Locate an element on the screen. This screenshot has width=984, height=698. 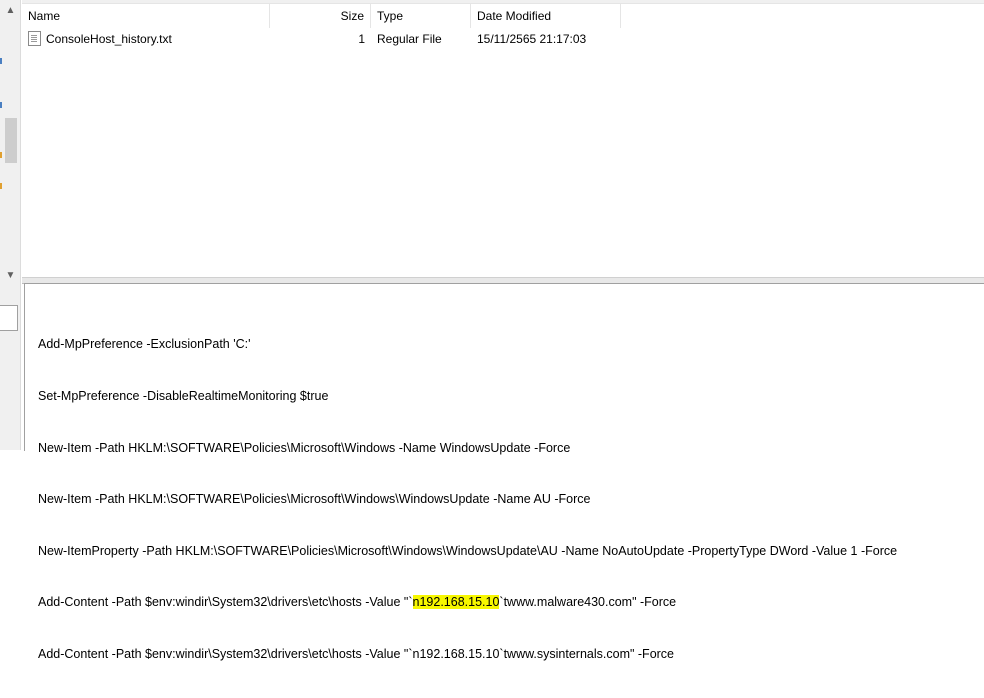
file-name: ConsoleHost_history.txt is located at coordinates (109, 39).